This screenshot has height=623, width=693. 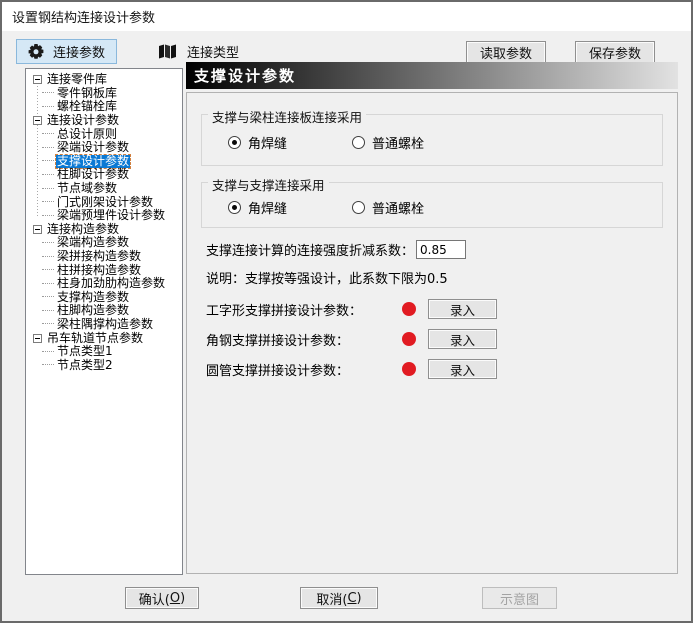 I want to click on tree-item-label: 梁拼接构造参数, so click(x=99, y=256).